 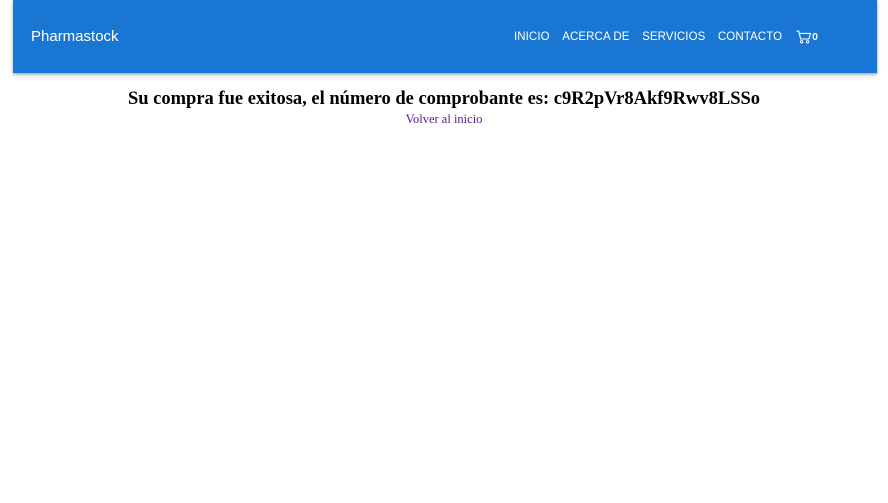 I want to click on brand-link: Pharmastock, so click(x=75, y=37).